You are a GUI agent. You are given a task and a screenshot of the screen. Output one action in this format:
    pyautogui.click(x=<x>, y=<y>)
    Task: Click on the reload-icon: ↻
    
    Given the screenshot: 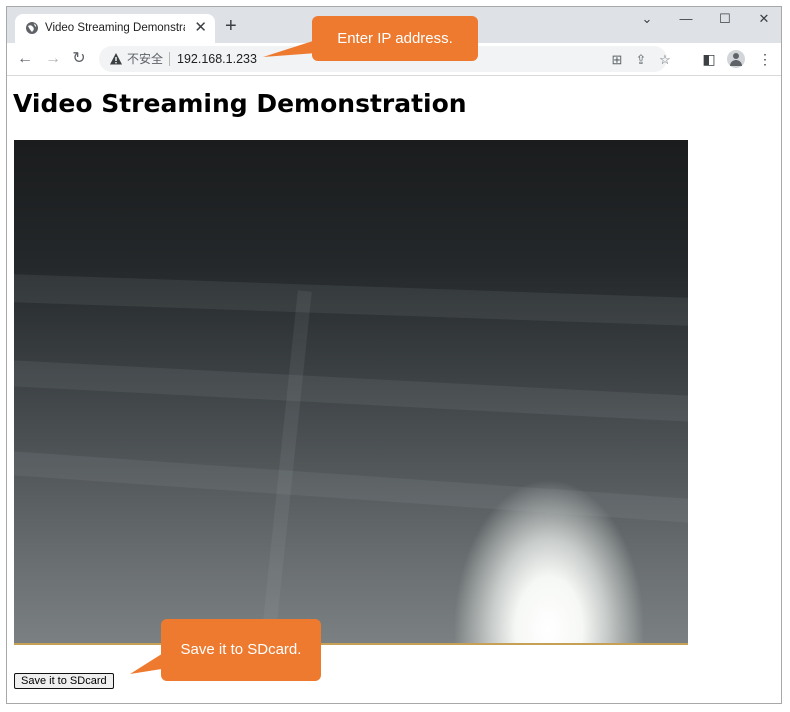 What is the action you would take?
    pyautogui.click(x=79, y=59)
    